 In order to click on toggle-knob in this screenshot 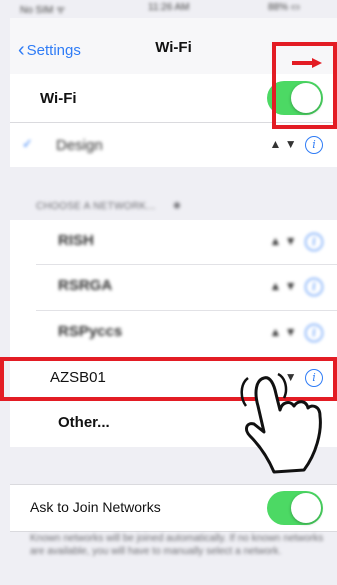, I will do `click(306, 508)`.